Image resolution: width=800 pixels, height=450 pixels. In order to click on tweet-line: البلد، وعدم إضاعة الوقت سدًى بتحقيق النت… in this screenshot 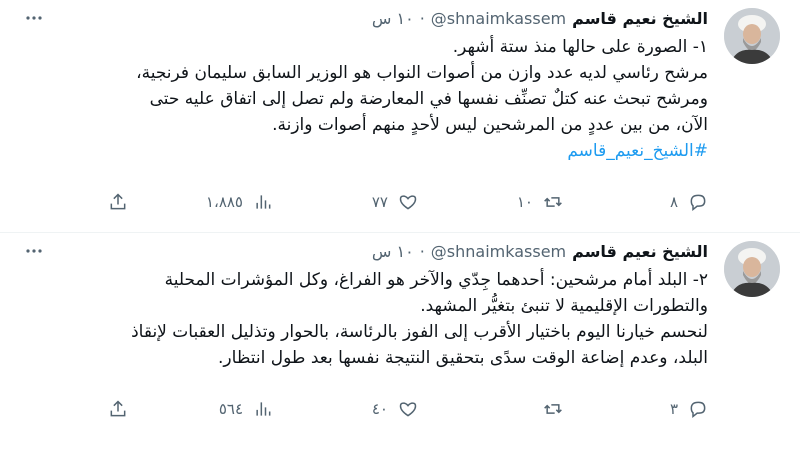, I will do `click(463, 358)`.